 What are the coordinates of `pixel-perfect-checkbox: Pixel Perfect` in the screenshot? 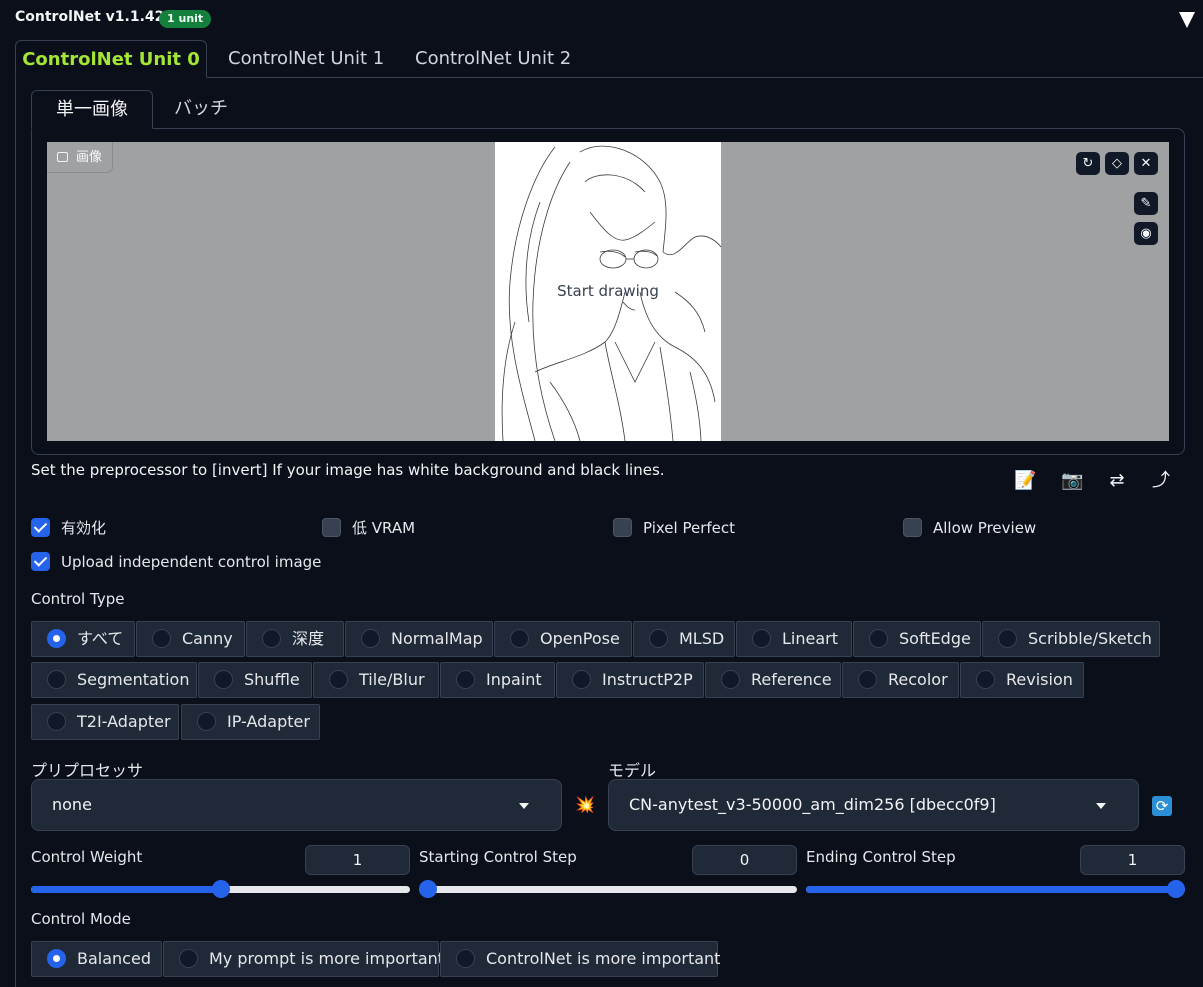 It's located at (674, 528).